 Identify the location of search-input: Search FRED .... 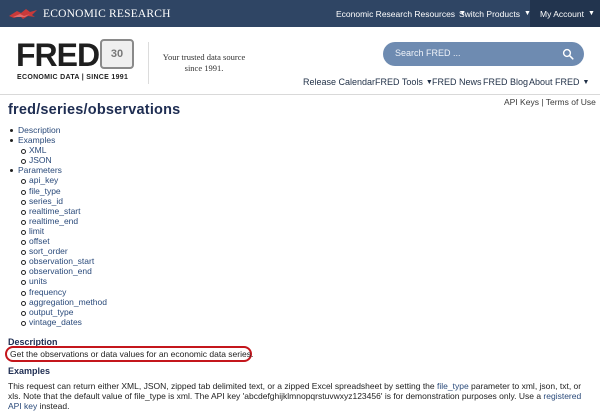
(483, 54).